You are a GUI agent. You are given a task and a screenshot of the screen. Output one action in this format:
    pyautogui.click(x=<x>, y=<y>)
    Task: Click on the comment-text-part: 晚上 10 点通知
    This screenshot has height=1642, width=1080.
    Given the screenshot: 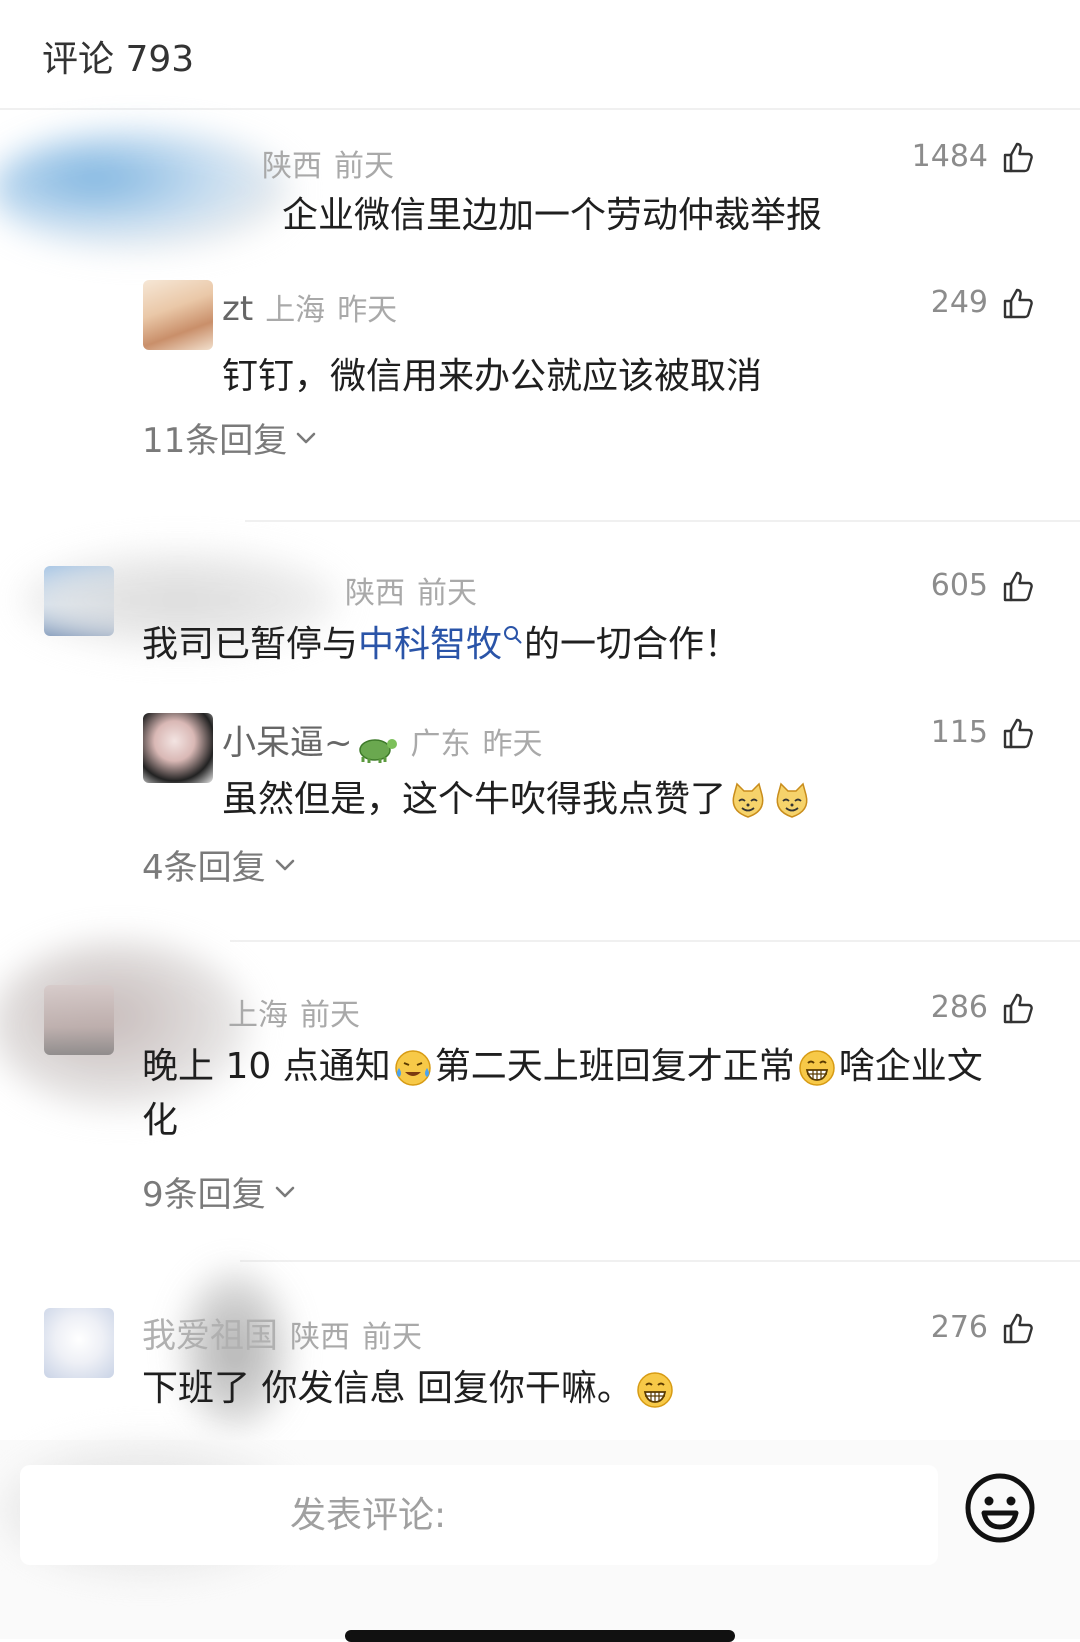 What is the action you would take?
    pyautogui.click(x=266, y=1066)
    